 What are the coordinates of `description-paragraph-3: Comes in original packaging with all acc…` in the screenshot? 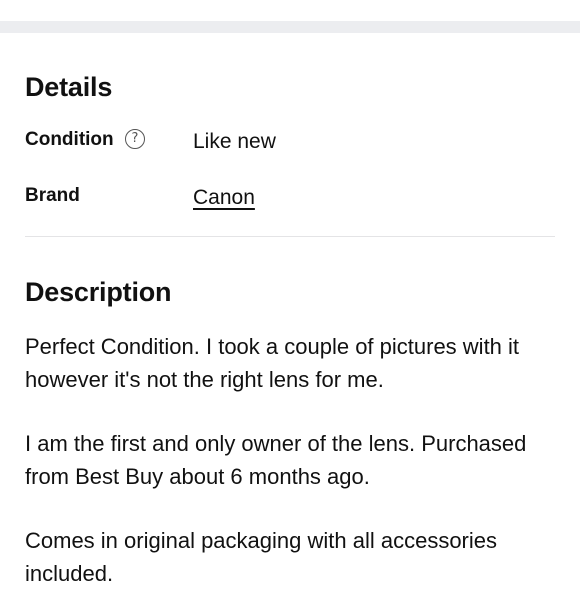 It's located at (261, 557).